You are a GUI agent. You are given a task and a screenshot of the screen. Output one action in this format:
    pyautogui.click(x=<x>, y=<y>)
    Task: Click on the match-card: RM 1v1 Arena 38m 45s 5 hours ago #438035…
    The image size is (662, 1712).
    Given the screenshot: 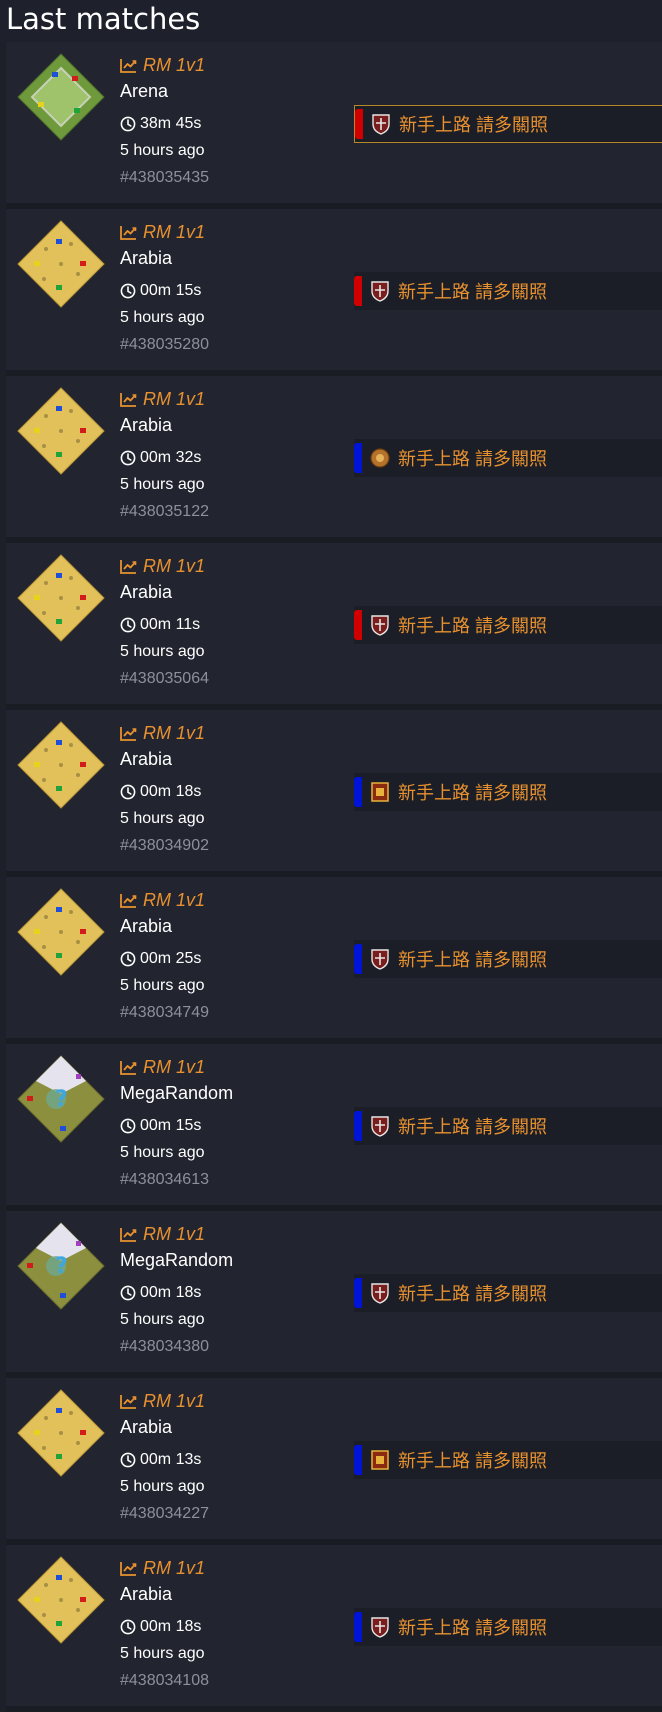 What is the action you would take?
    pyautogui.click(x=334, y=125)
    